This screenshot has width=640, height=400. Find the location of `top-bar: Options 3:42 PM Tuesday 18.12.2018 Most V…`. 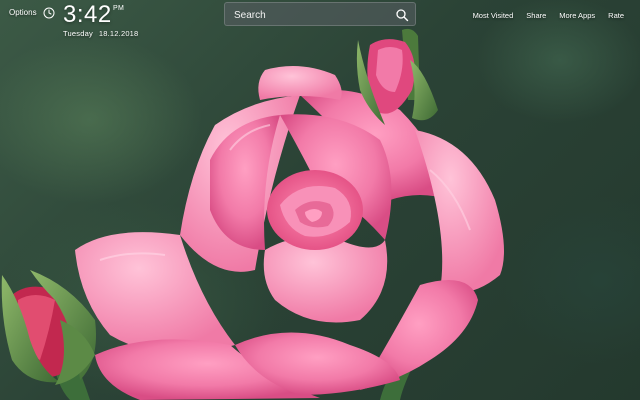

top-bar: Options 3:42 PM Tuesday 18.12.2018 Most V… is located at coordinates (320, 20).